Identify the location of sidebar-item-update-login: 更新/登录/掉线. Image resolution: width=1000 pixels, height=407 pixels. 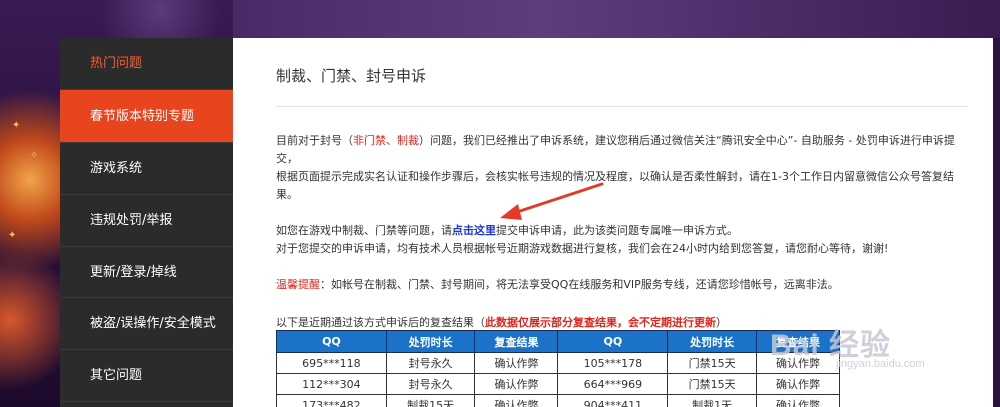
(146, 273).